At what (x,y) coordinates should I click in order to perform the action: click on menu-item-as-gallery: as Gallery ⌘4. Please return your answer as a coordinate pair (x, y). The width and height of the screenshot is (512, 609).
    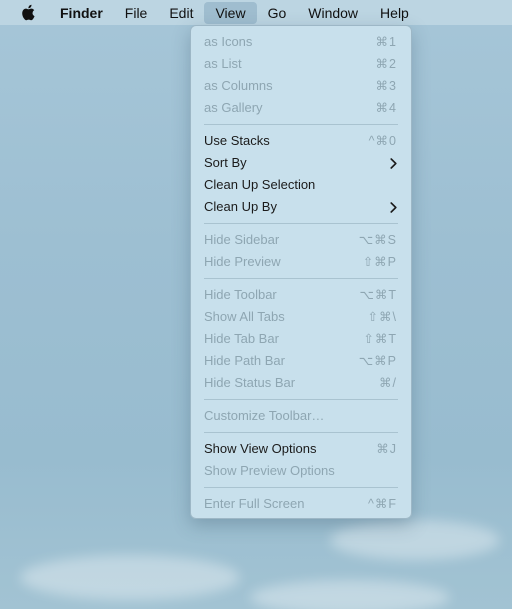
    Looking at the image, I should click on (301, 108).